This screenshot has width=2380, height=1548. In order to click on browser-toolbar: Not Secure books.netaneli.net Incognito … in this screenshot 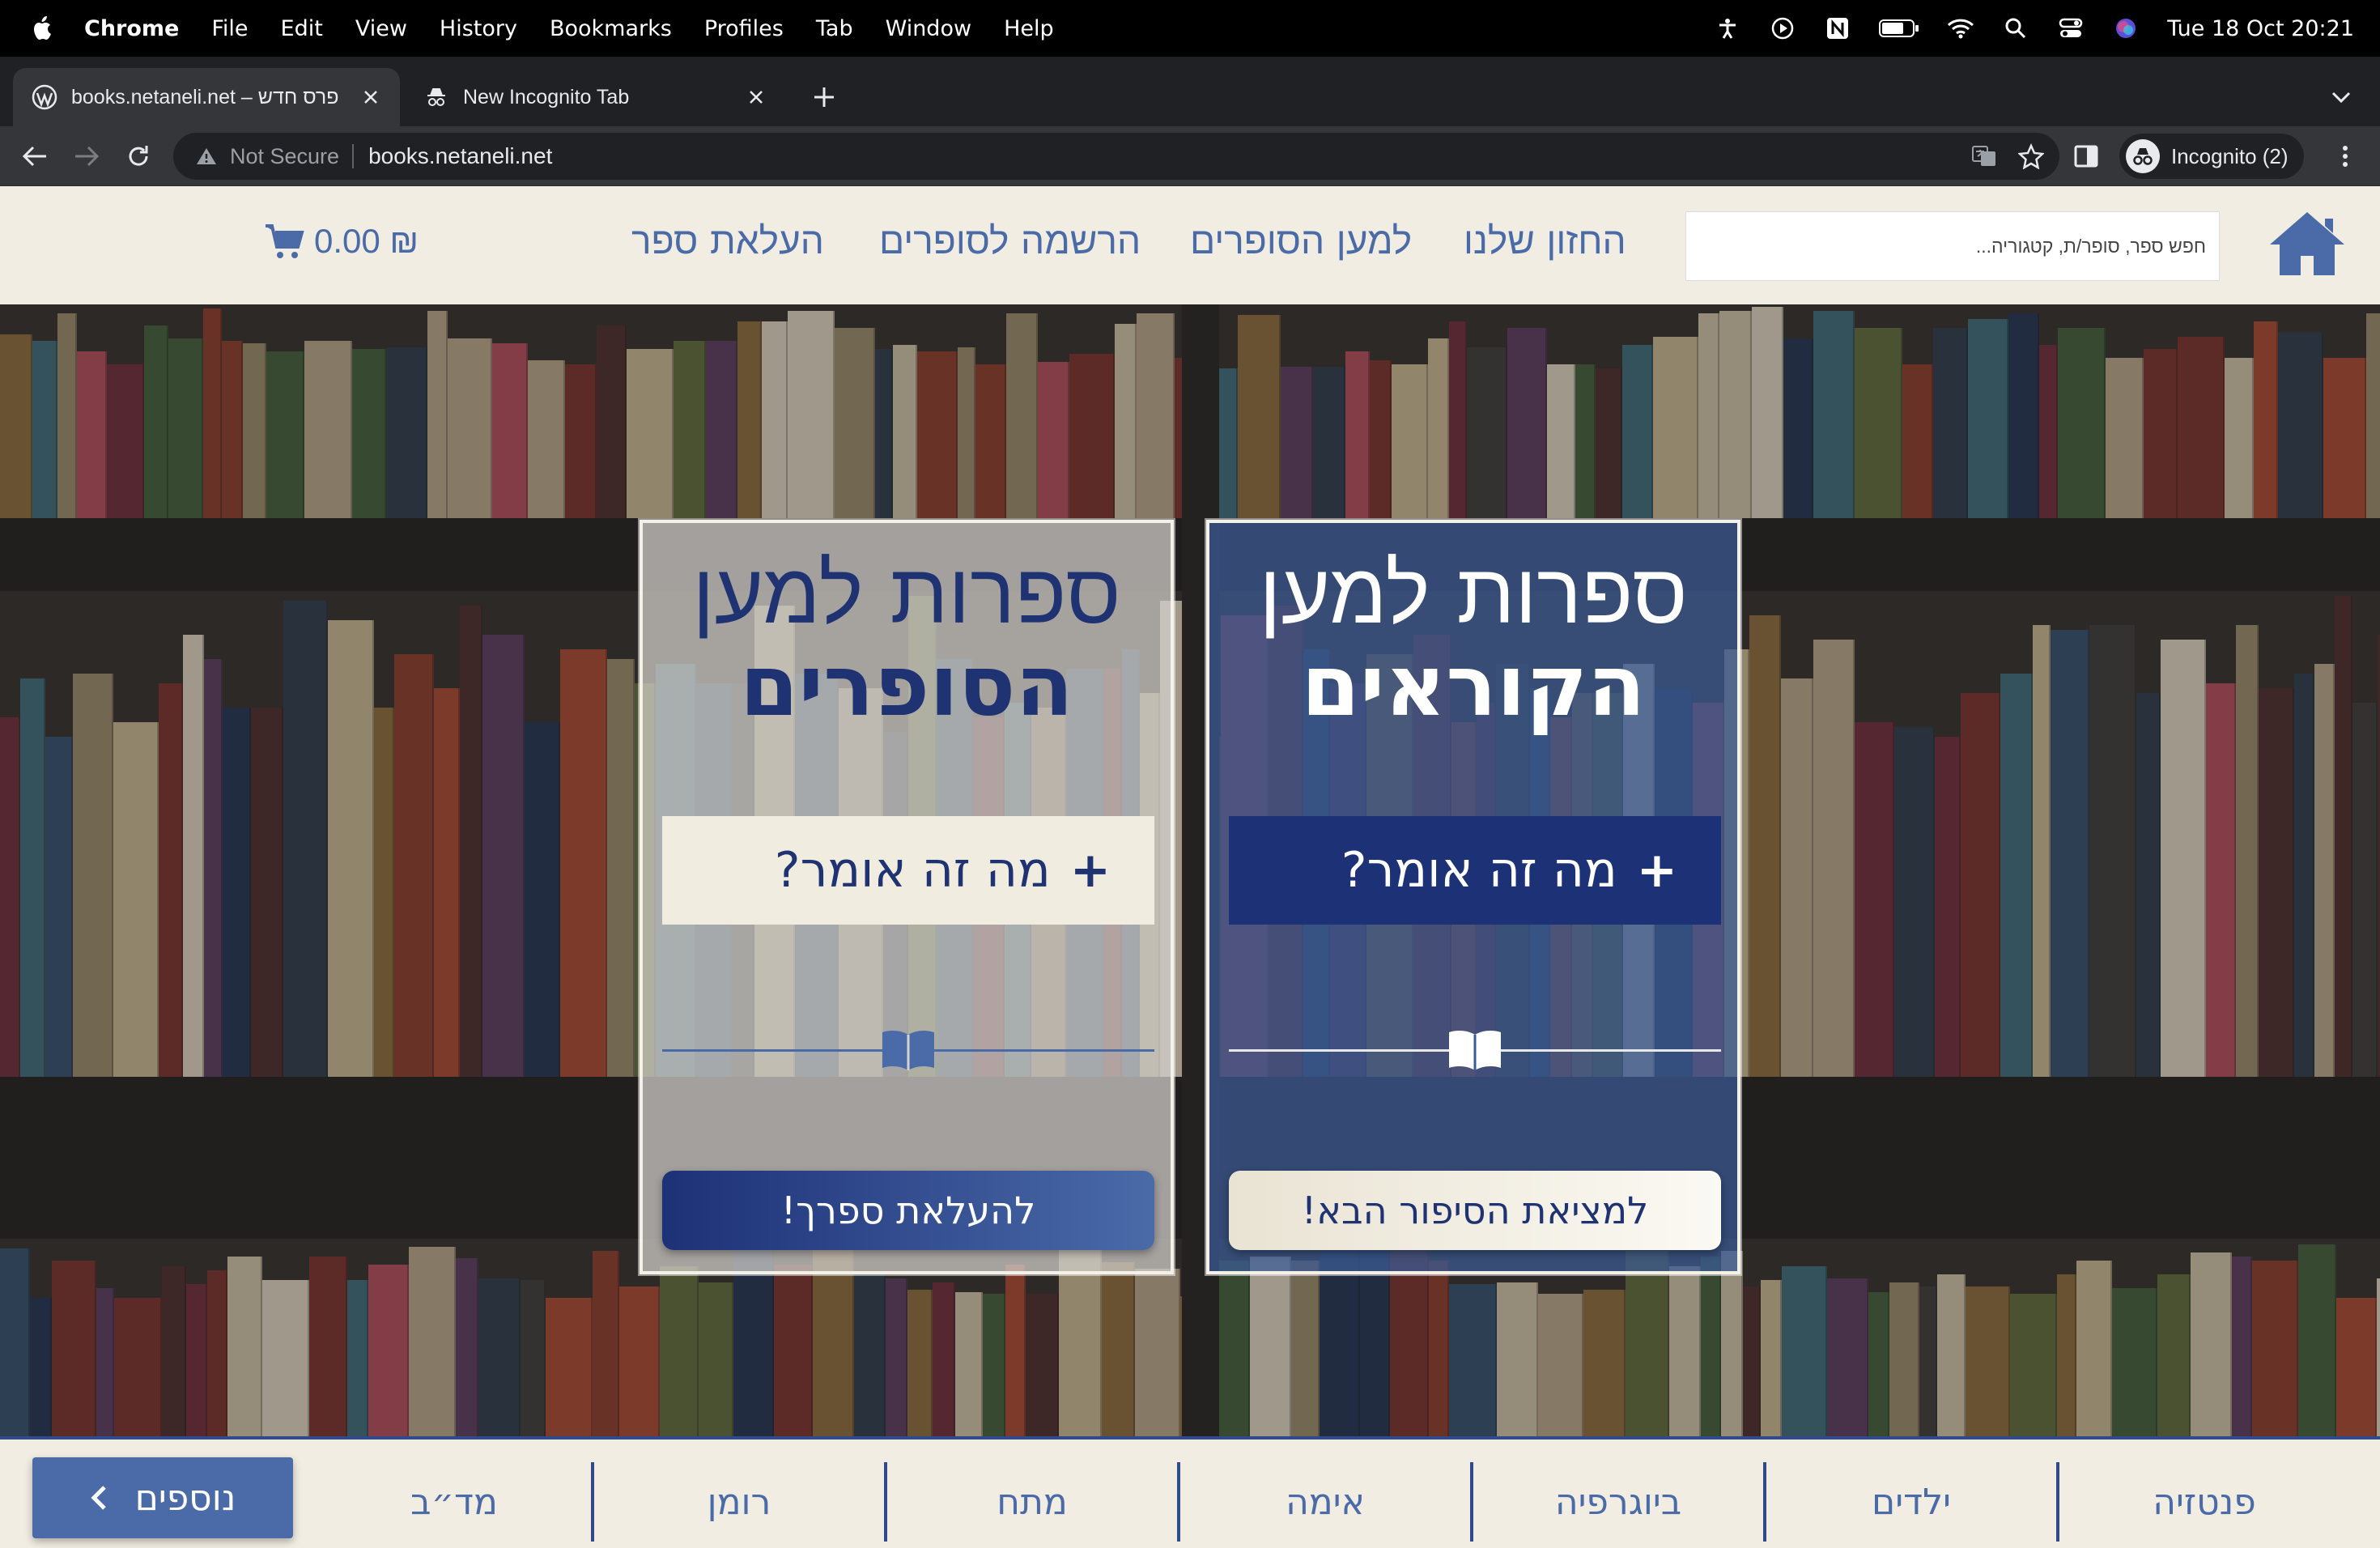, I will do `click(1190, 156)`.